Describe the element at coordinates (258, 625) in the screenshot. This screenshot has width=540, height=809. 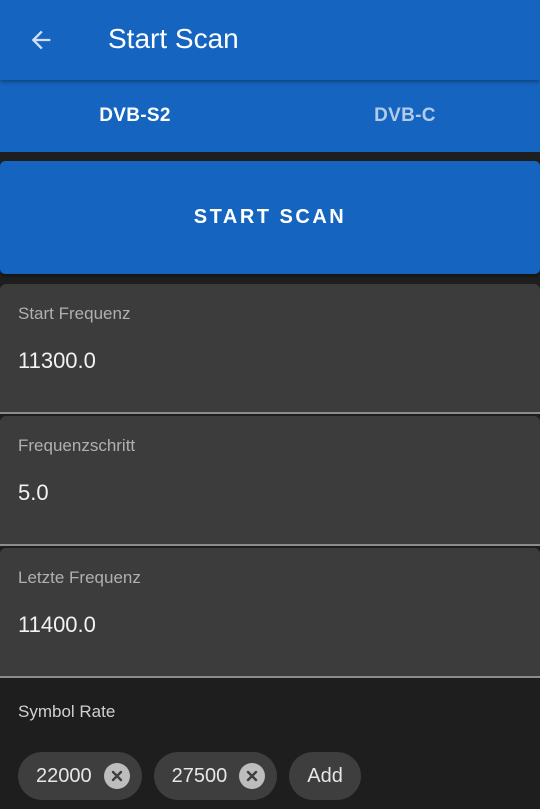
I see `last-frequency-input` at that location.